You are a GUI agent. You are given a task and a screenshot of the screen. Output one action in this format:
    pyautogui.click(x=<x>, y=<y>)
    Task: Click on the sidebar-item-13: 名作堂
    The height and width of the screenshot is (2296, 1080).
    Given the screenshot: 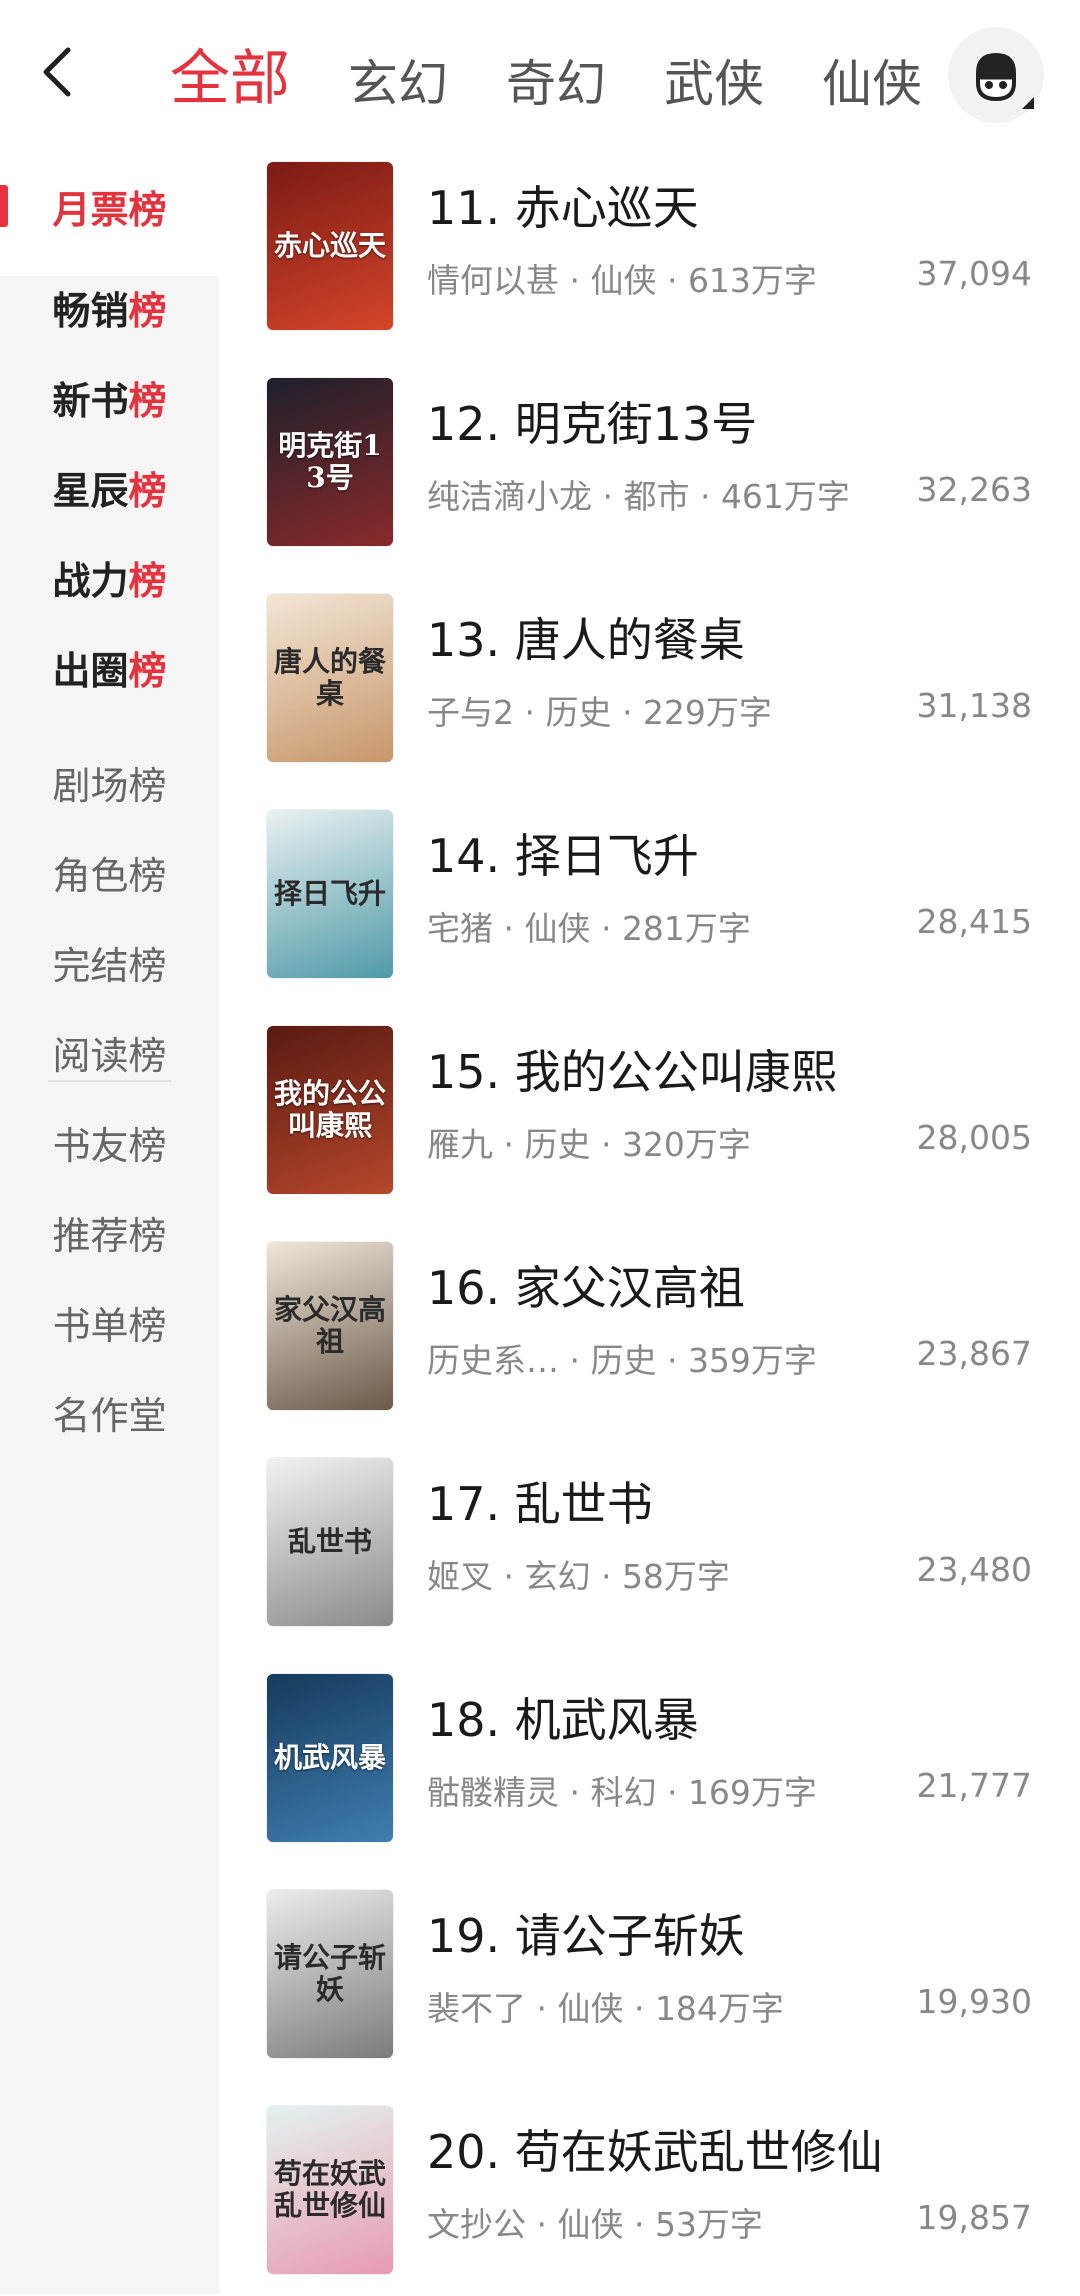 What is the action you would take?
    pyautogui.click(x=109, y=1412)
    